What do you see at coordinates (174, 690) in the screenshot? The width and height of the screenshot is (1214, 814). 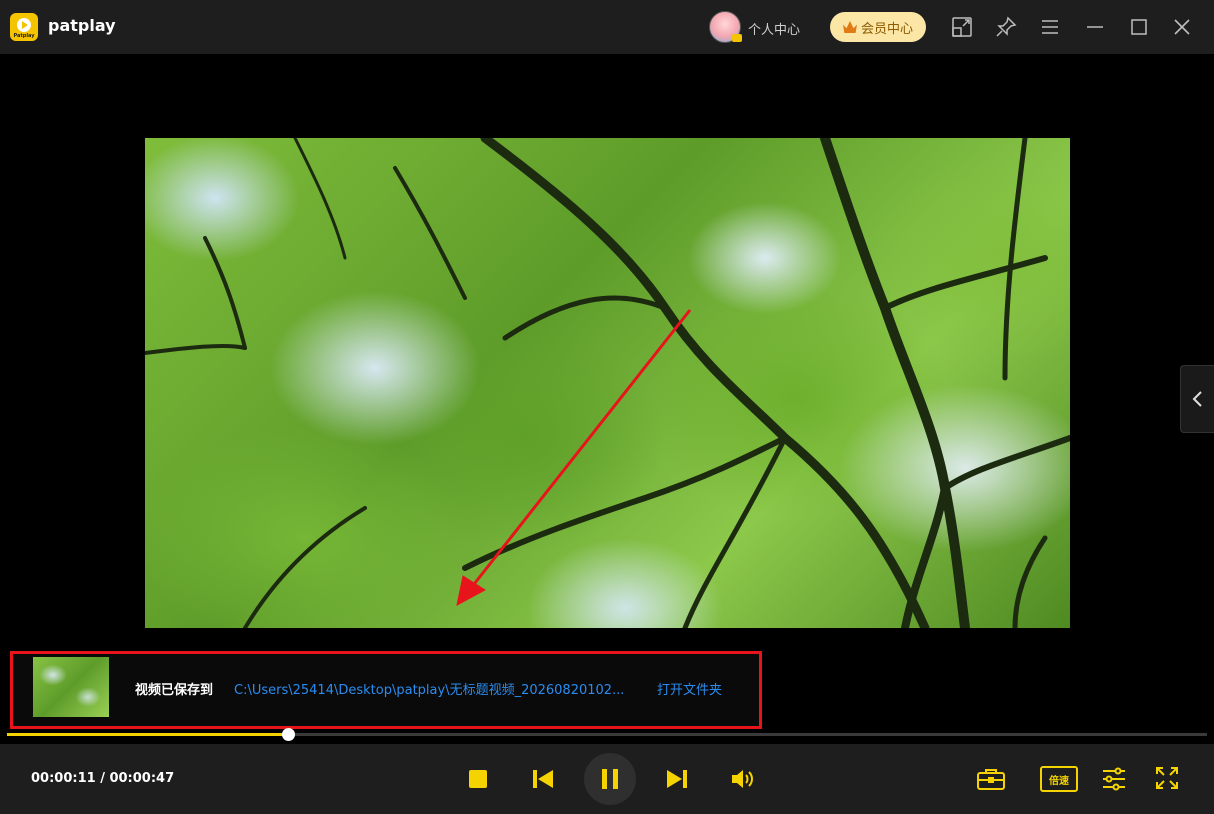 I see `saved-label: 视频已保存到` at bounding box center [174, 690].